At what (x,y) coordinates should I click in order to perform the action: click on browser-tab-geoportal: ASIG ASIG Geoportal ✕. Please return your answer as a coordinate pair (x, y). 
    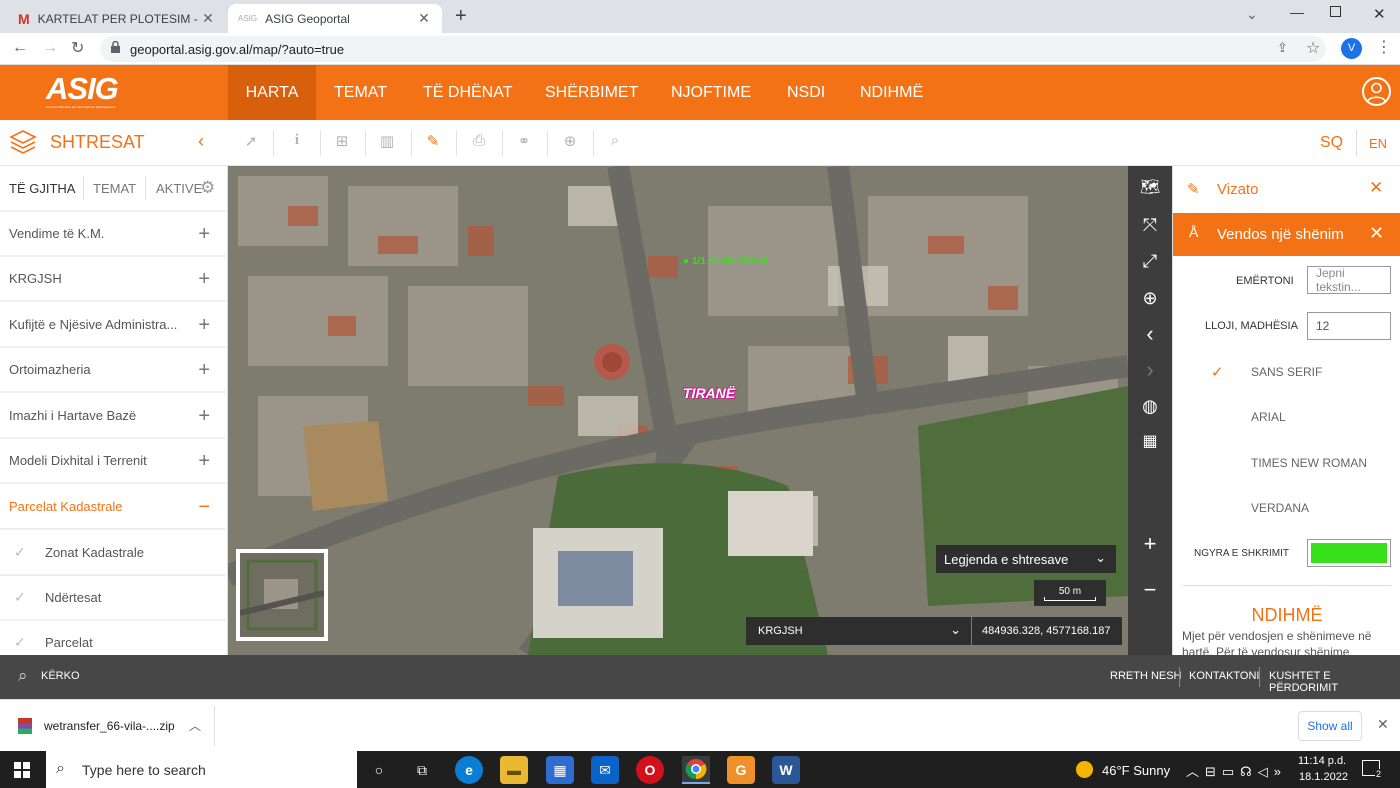
    Looking at the image, I should click on (335, 18).